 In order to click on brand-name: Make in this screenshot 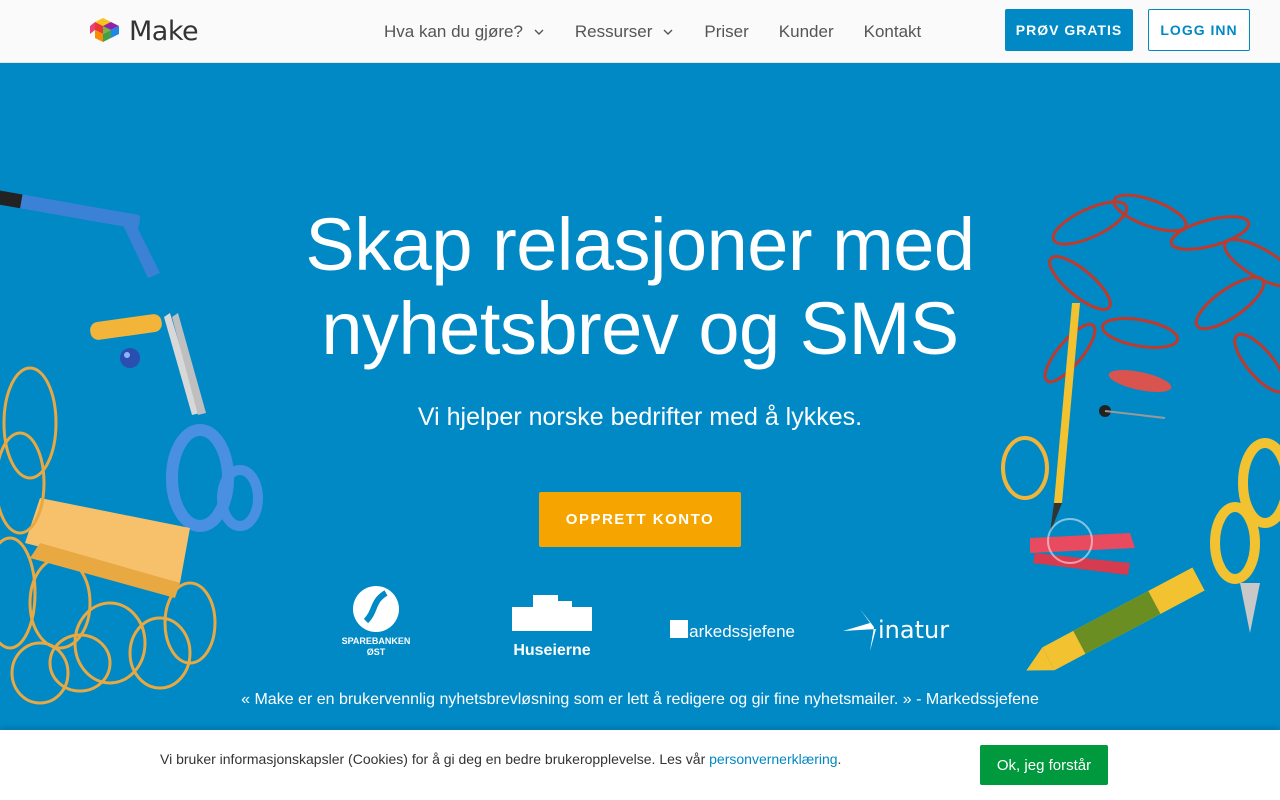, I will do `click(164, 31)`.